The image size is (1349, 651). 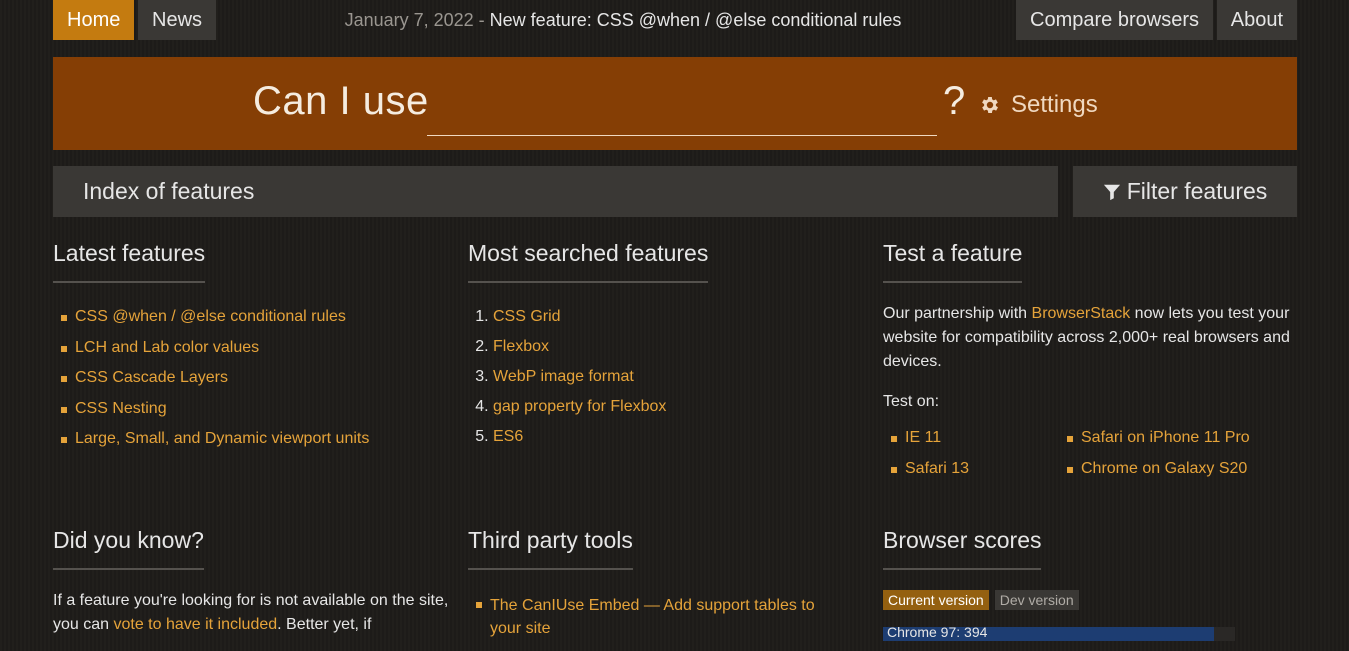 I want to click on list-item: CSS Cascade Layers, so click(x=253, y=378).